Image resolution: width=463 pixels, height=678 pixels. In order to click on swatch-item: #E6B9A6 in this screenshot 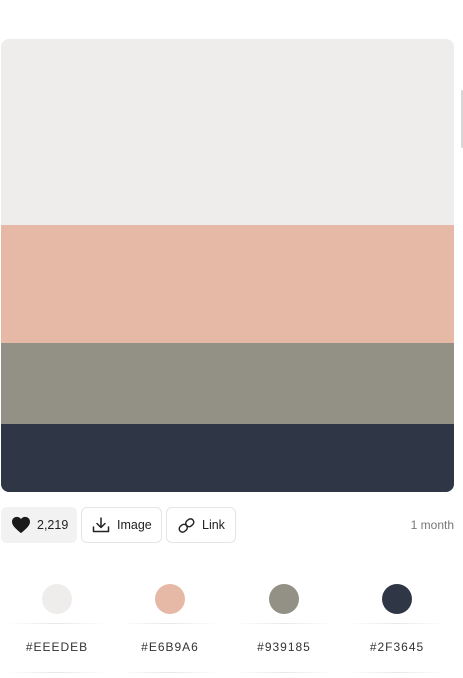, I will do `click(170, 623)`.